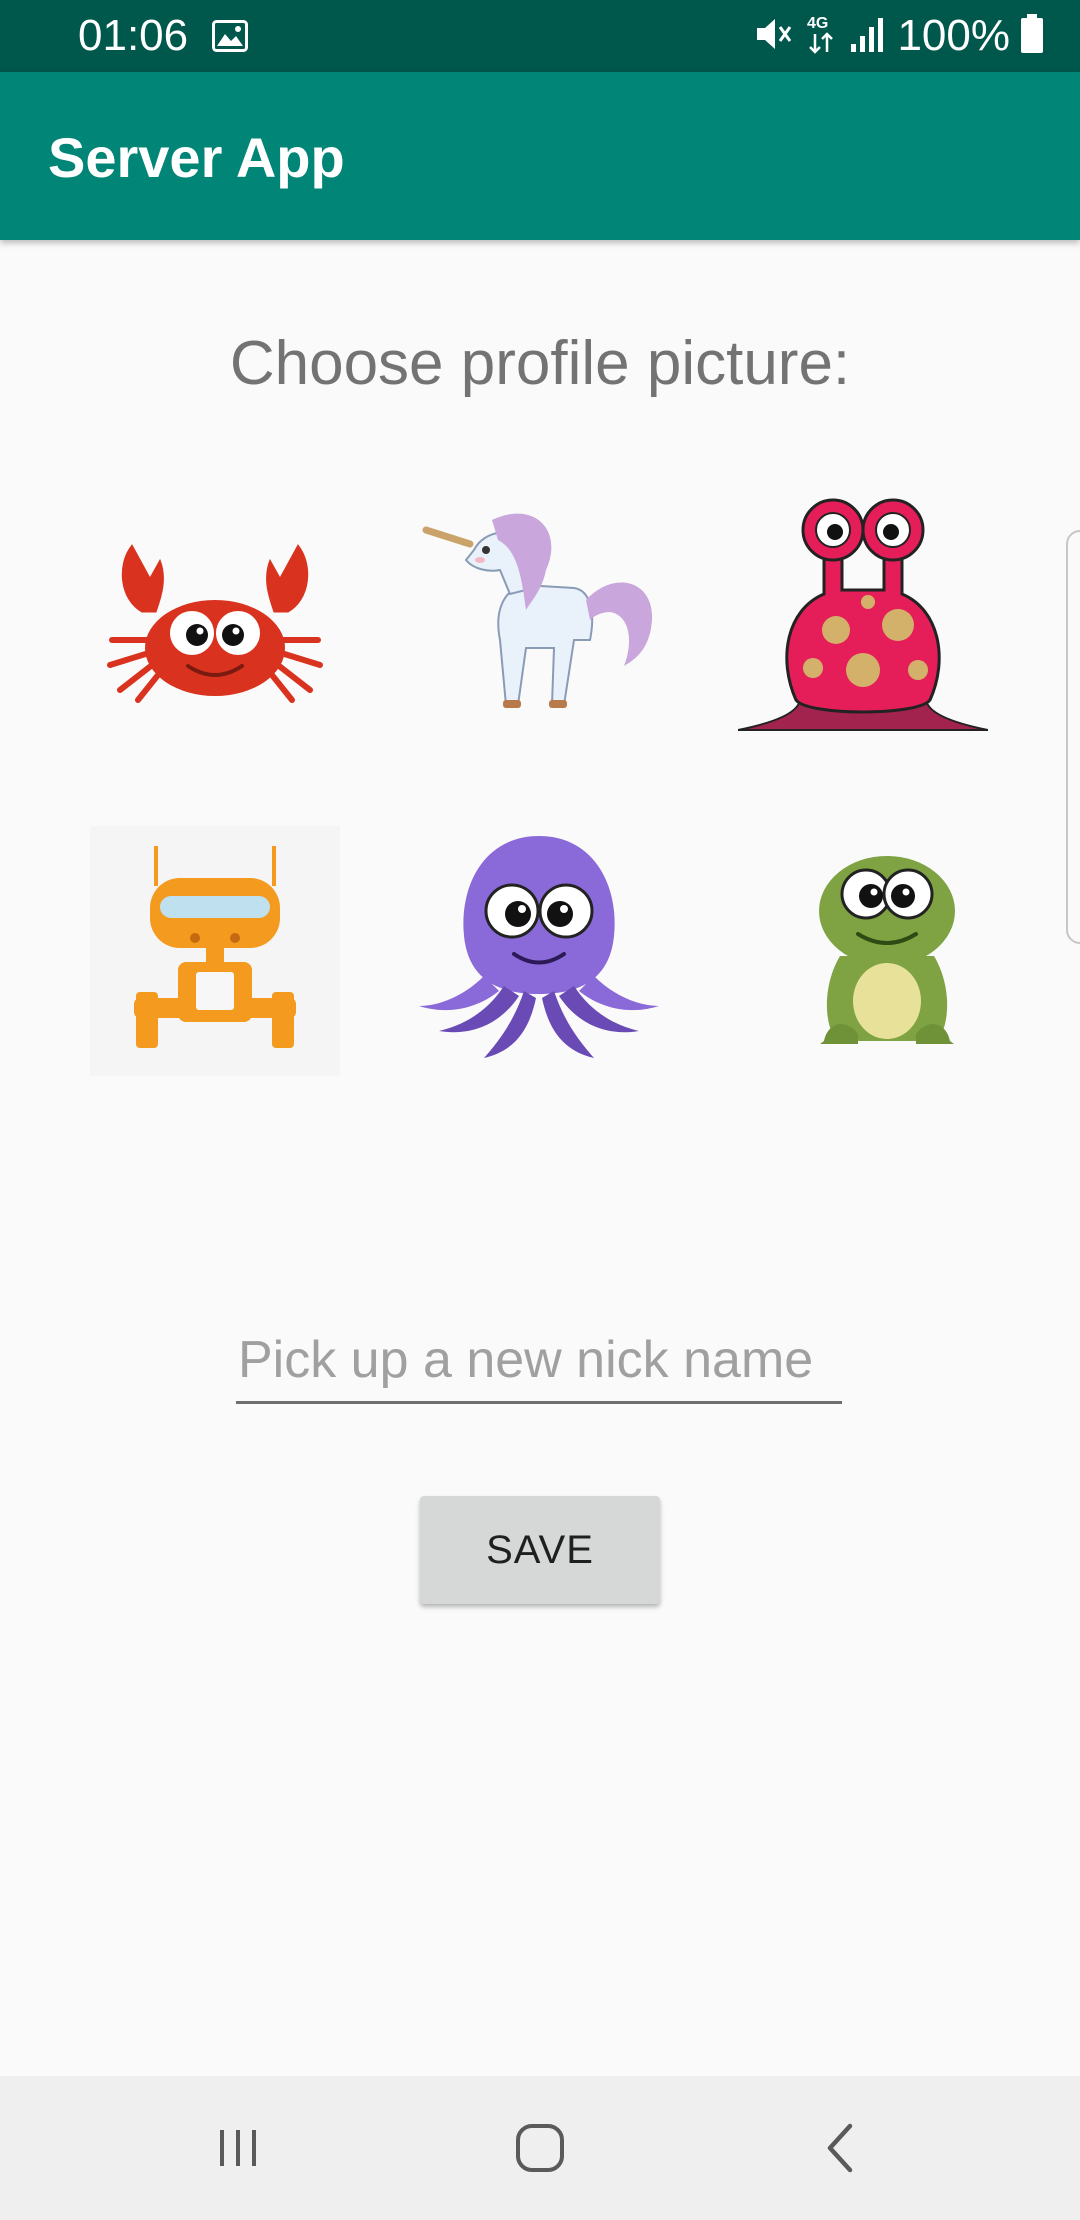  What do you see at coordinates (1073, 737) in the screenshot?
I see `edge-panel-handle` at bounding box center [1073, 737].